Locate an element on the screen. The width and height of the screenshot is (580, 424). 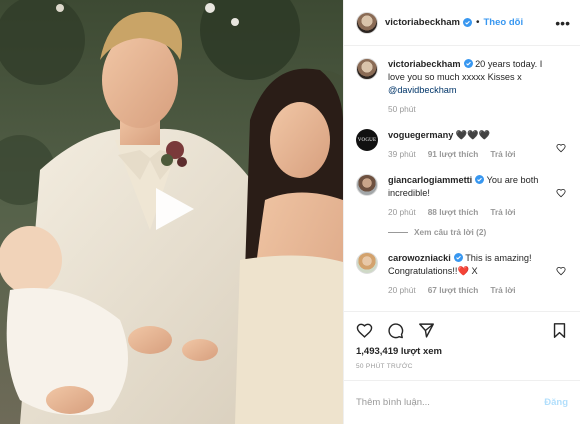
bookmark-icon is located at coordinates (559, 330).